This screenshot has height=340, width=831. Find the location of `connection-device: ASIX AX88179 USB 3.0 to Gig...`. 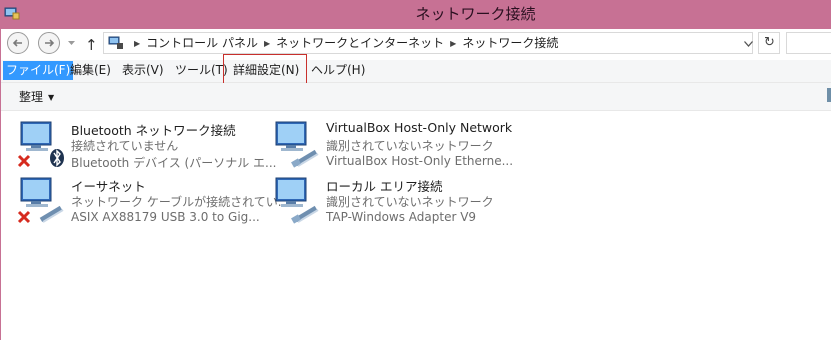

connection-device: ASIX AX88179 USB 3.0 to Gig... is located at coordinates (165, 217).